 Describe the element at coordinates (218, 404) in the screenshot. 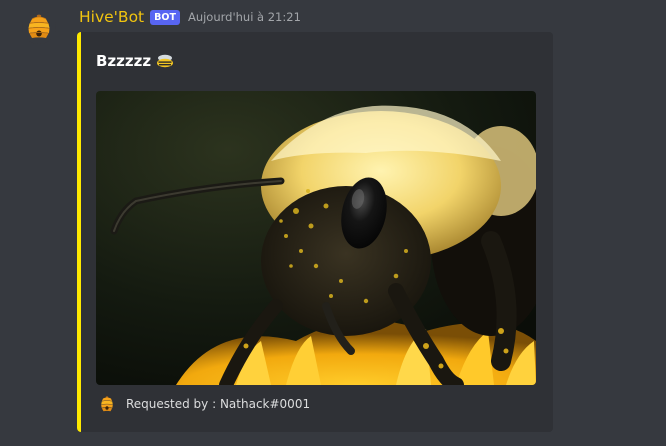

I see `footer-text: Requested by : Nathack#0001` at that location.